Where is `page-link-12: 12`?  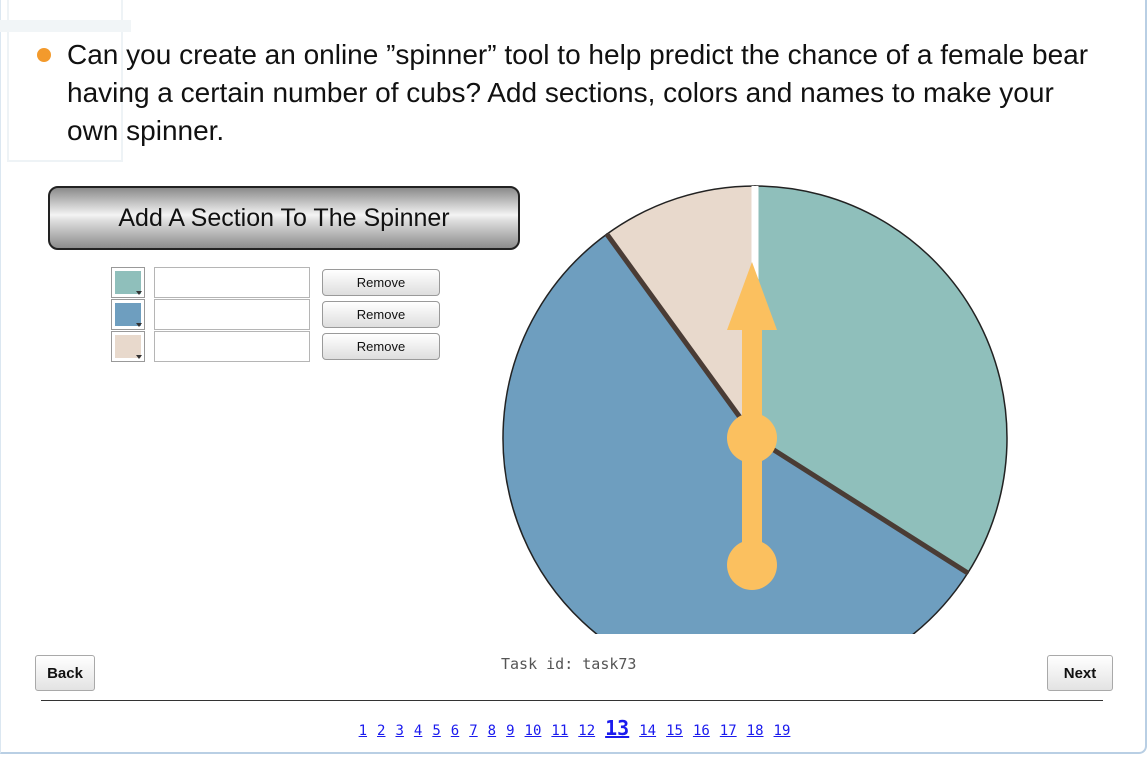
page-link-12: 12 is located at coordinates (586, 731).